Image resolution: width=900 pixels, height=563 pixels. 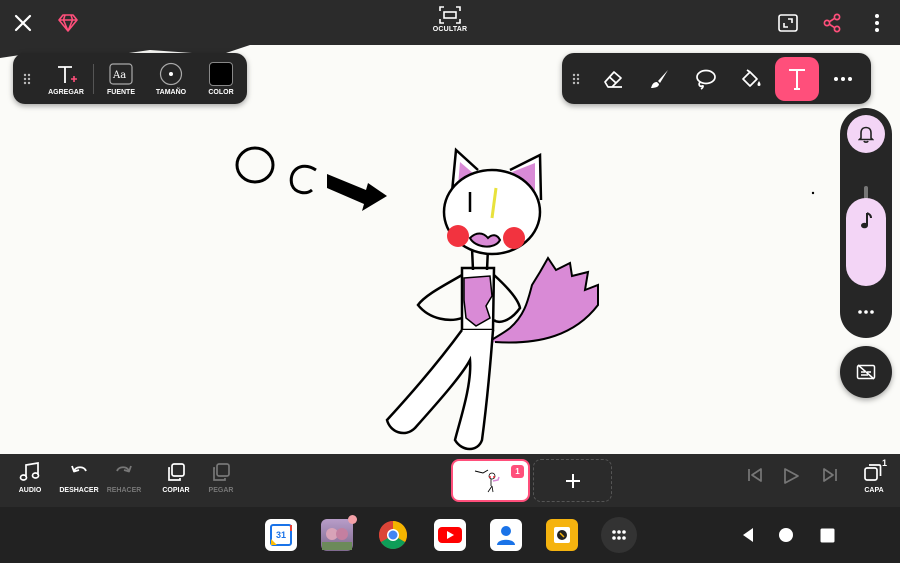 I want to click on paste-button: PEGAR, so click(x=221, y=478).